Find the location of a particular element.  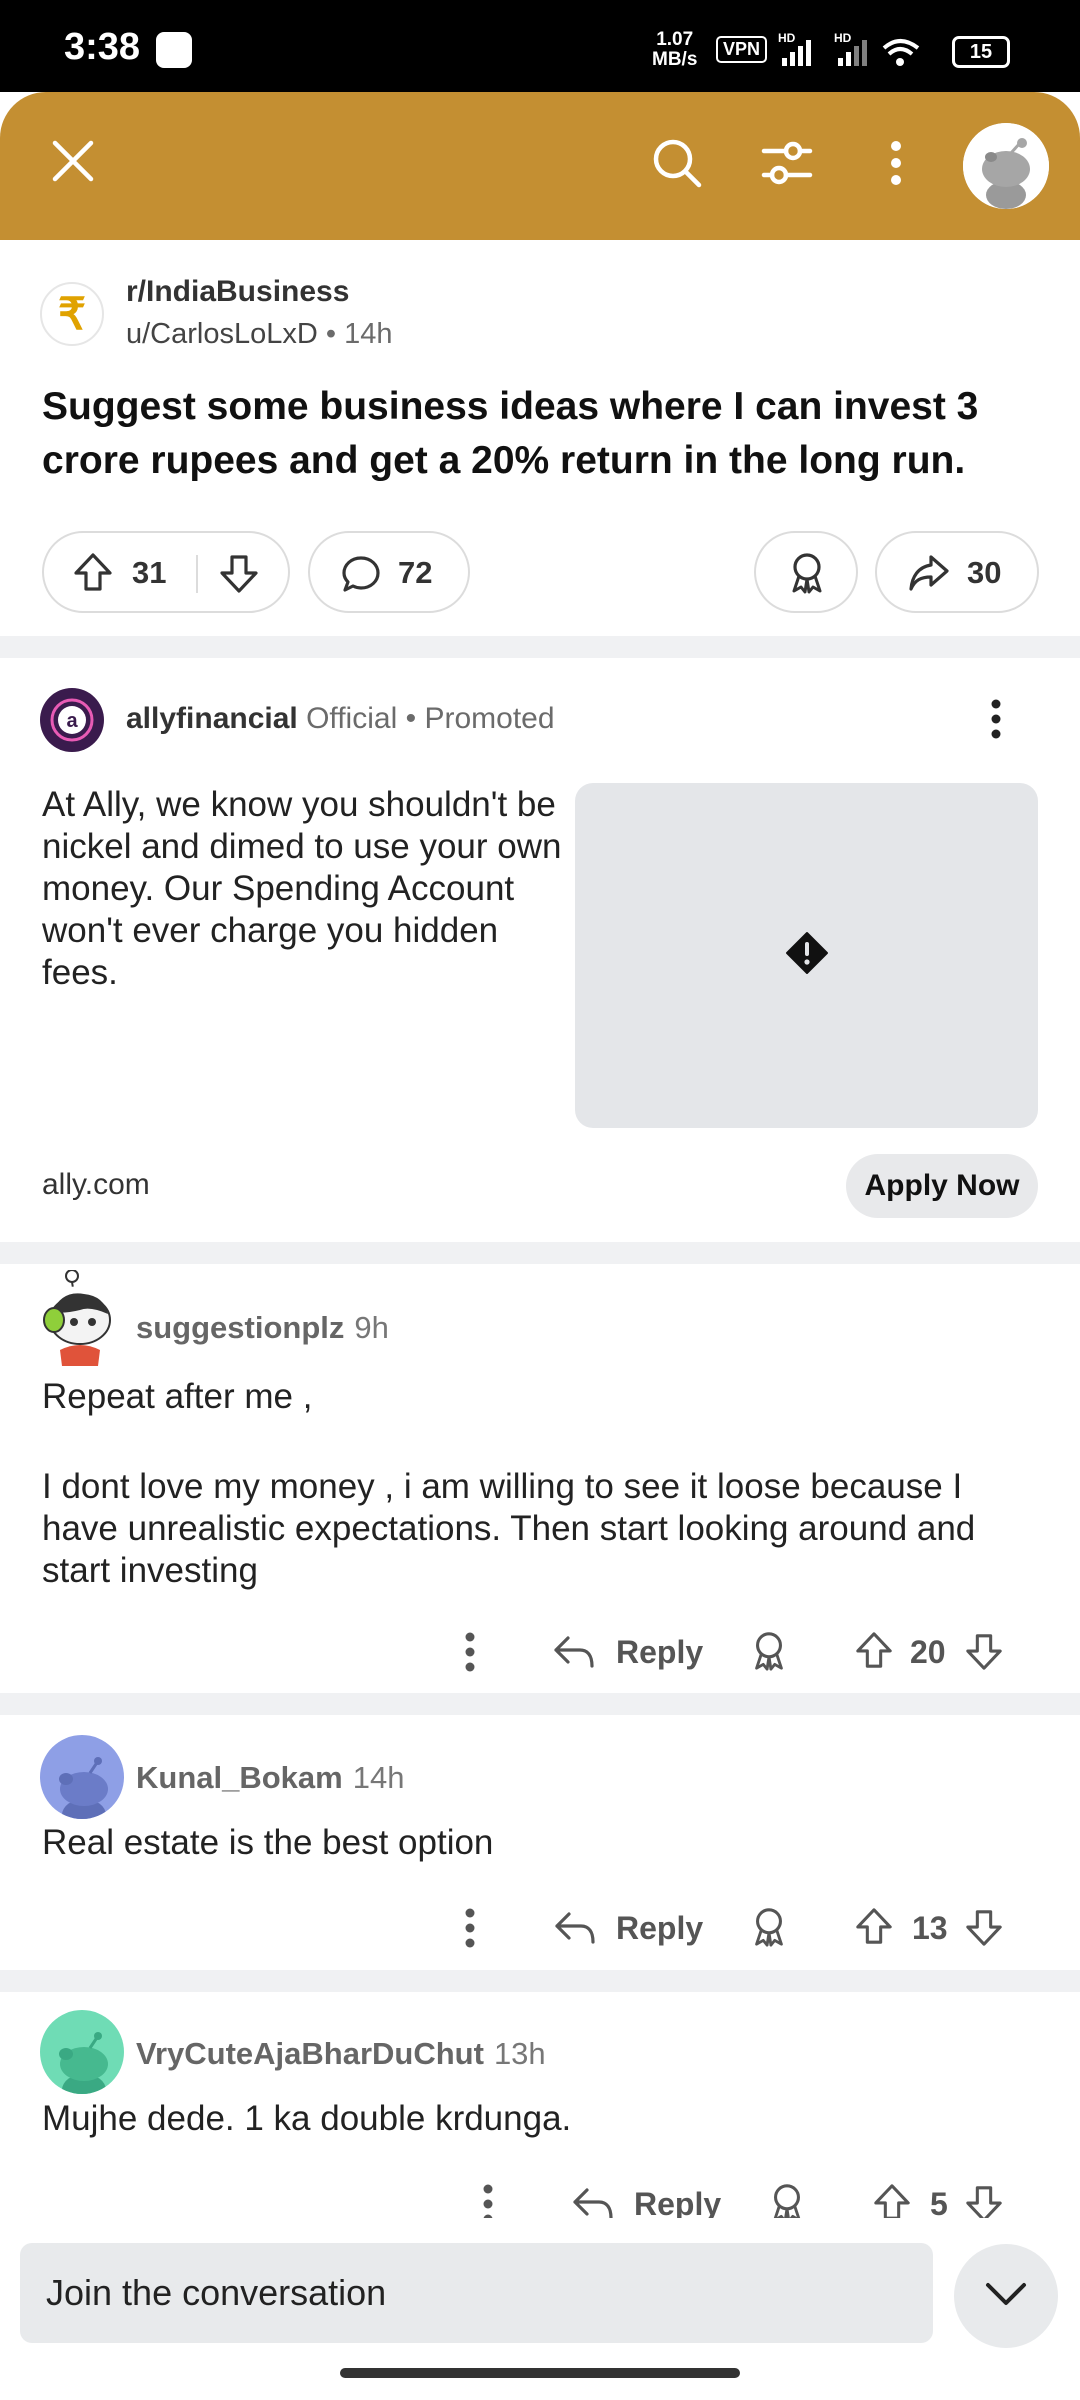

subreddit-icon: ₹ is located at coordinates (72, 314).